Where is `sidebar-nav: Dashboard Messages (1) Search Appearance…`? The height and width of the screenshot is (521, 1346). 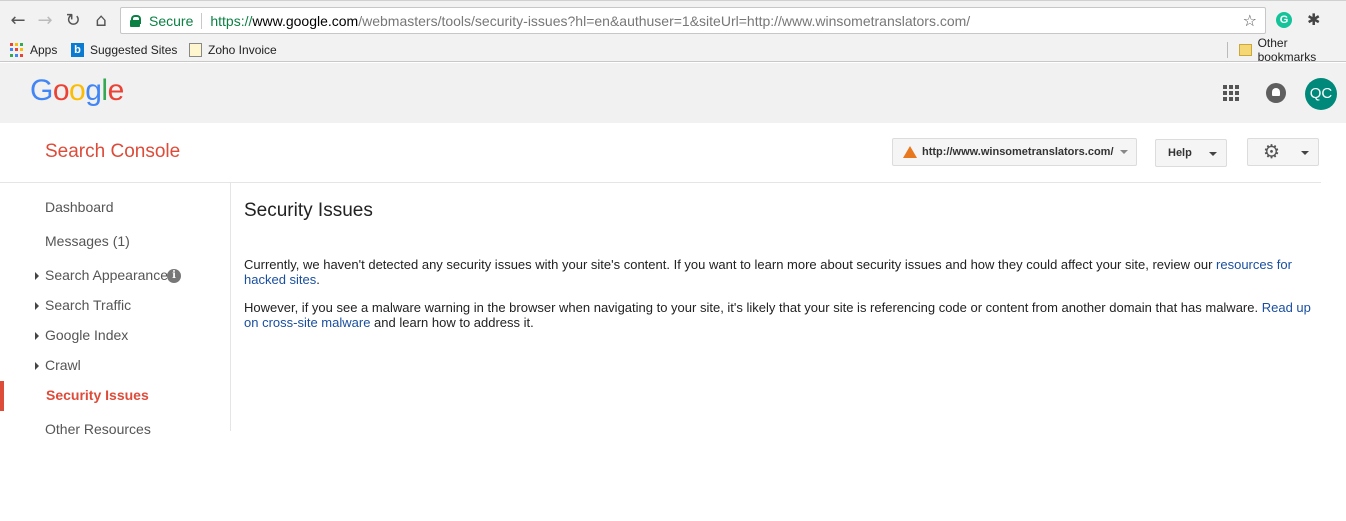 sidebar-nav: Dashboard Messages (1) Search Appearance… is located at coordinates (115, 310).